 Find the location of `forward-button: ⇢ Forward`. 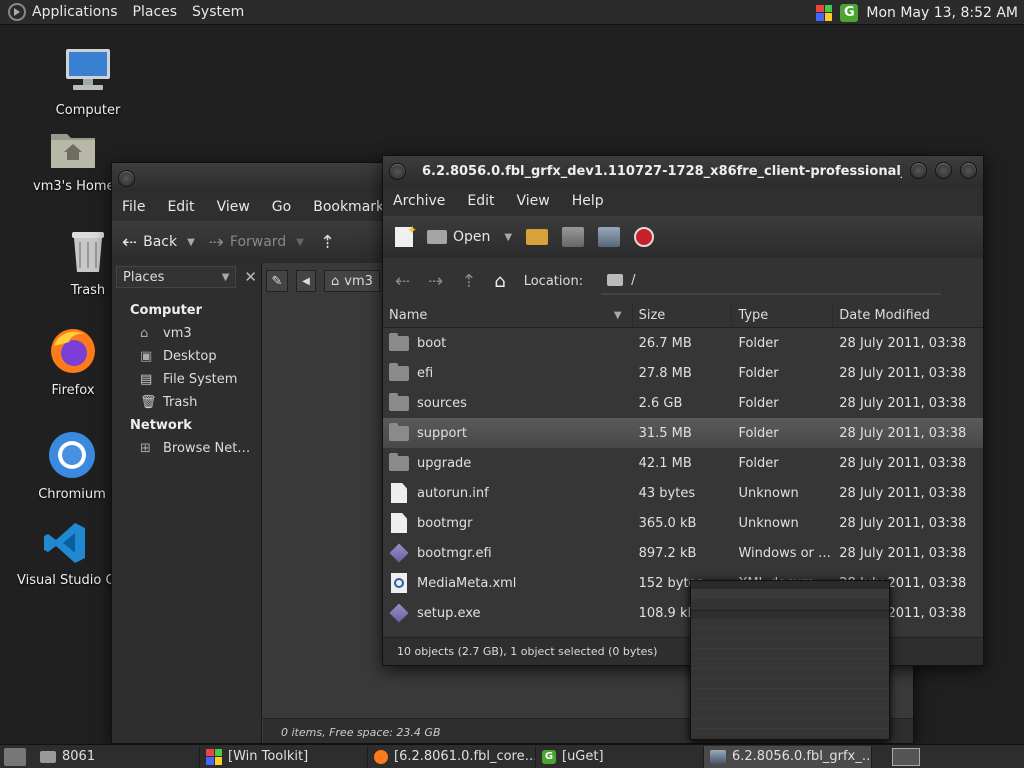

forward-button: ⇢ Forward is located at coordinates (247, 242).